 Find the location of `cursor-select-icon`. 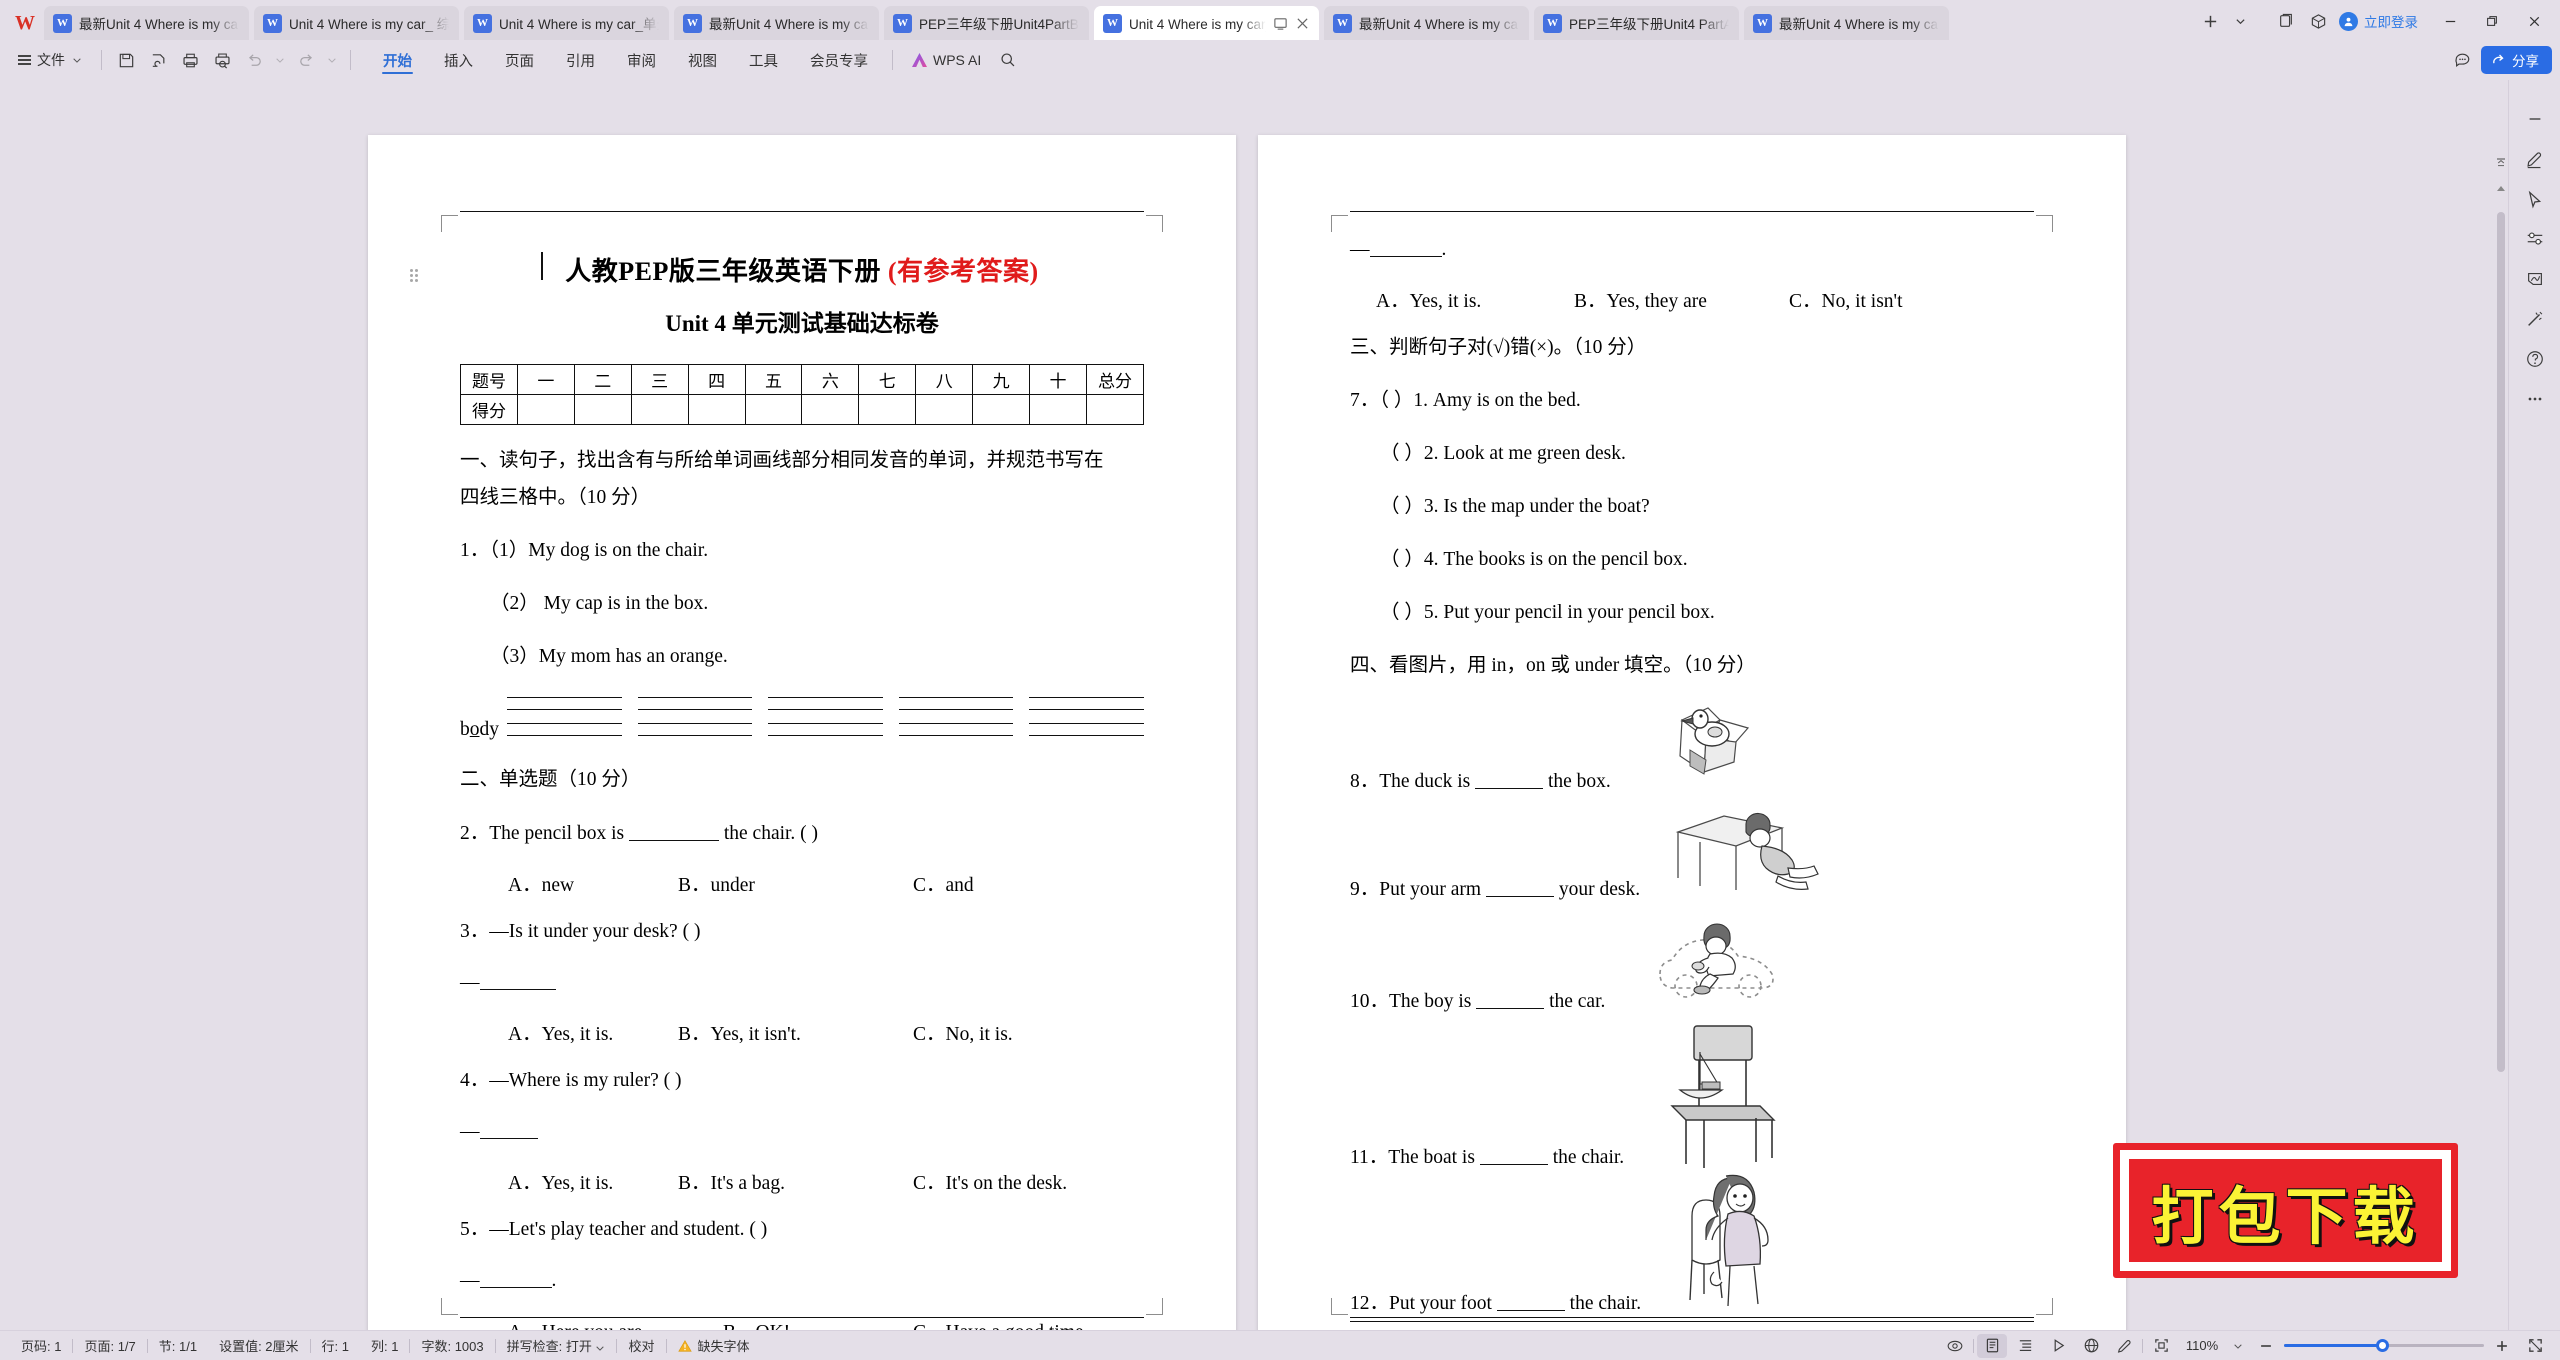

cursor-select-icon is located at coordinates (2535, 199).